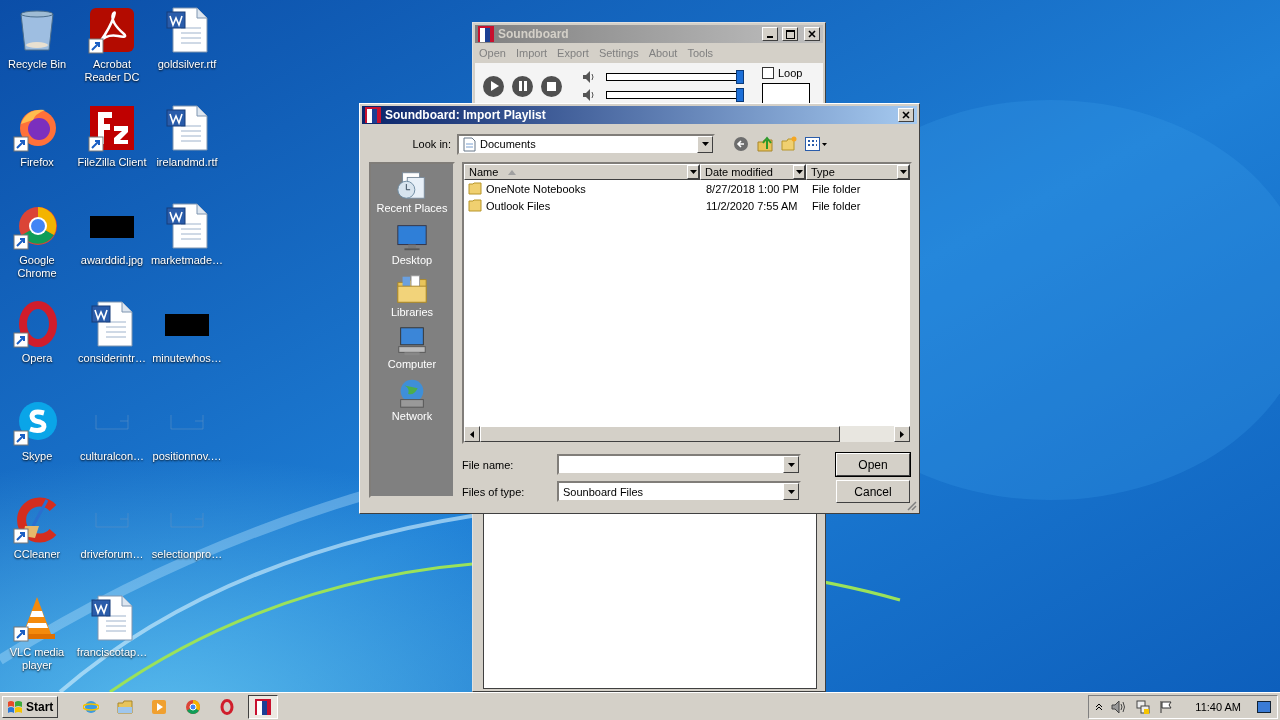 The height and width of the screenshot is (720, 1280). I want to click on icon-label: Firefox, so click(37, 162).